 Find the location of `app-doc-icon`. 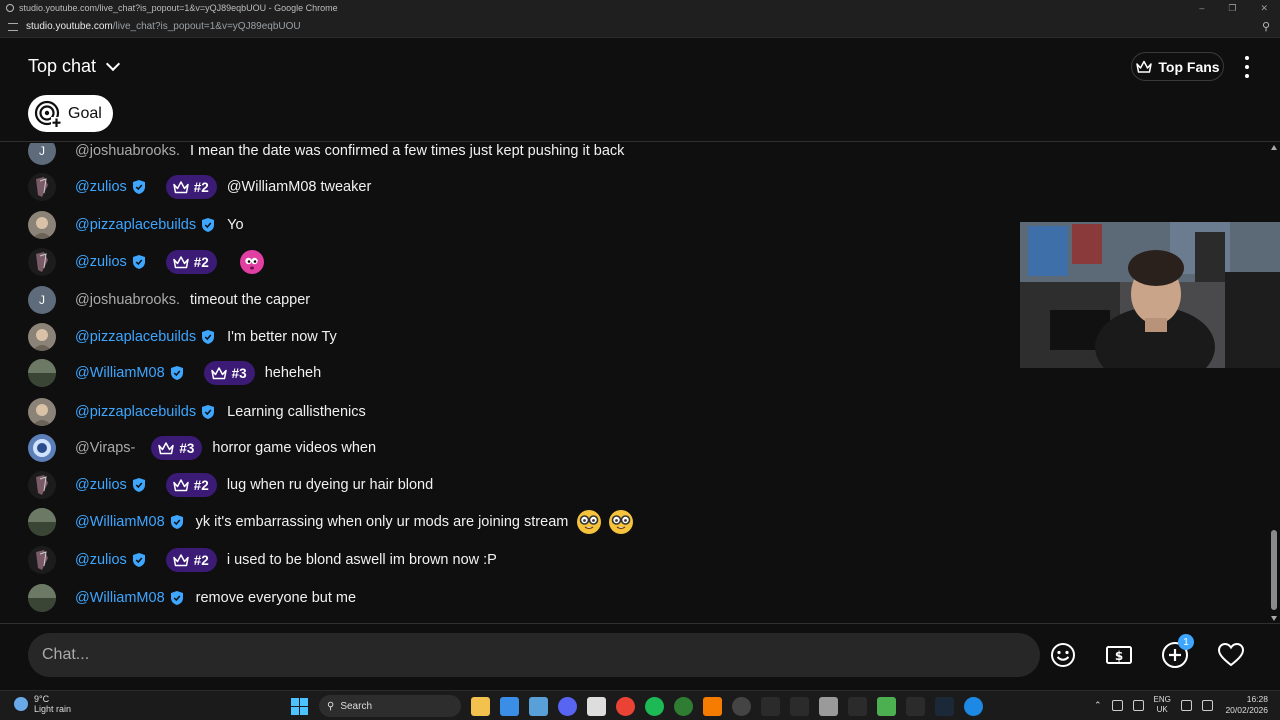

app-doc-icon is located at coordinates (828, 706).